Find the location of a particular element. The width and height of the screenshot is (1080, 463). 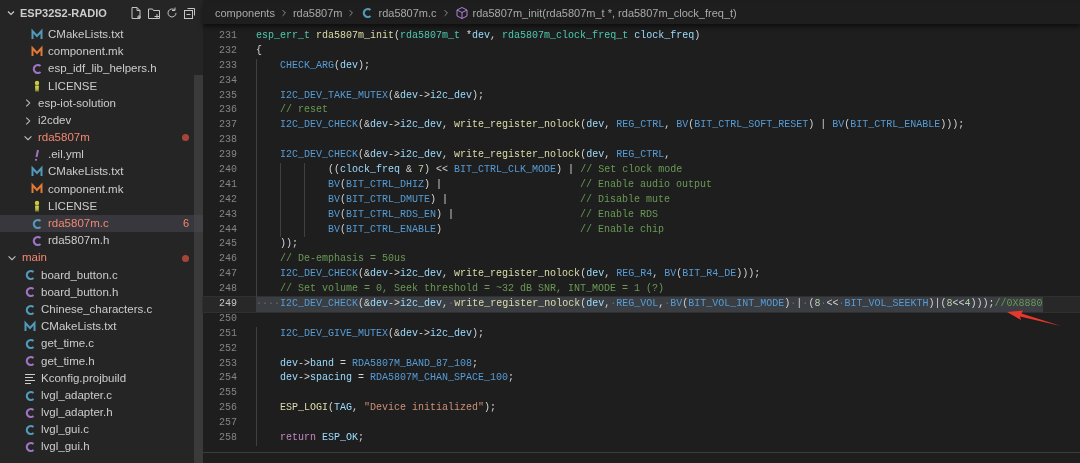

line-number: 236 is located at coordinates (227, 110).